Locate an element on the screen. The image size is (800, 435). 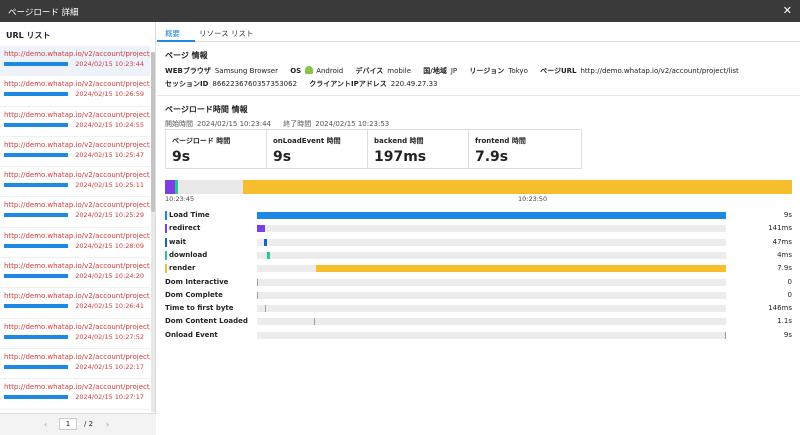
metric-name: wait is located at coordinates (177, 241).